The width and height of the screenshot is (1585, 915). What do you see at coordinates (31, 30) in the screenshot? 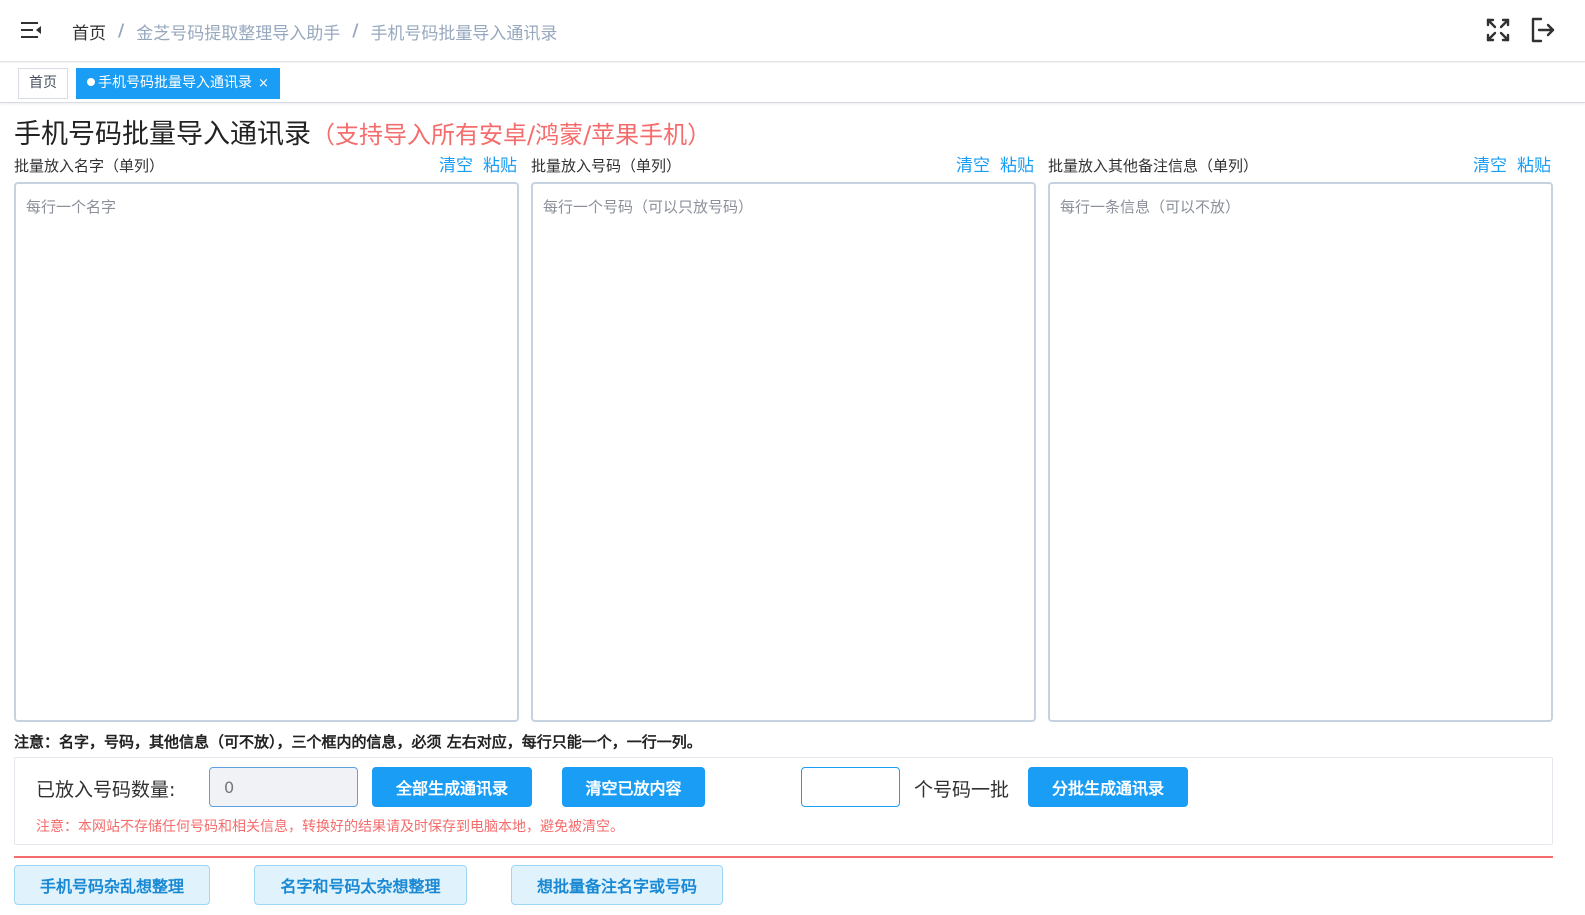
I see `hamburger-icon` at bounding box center [31, 30].